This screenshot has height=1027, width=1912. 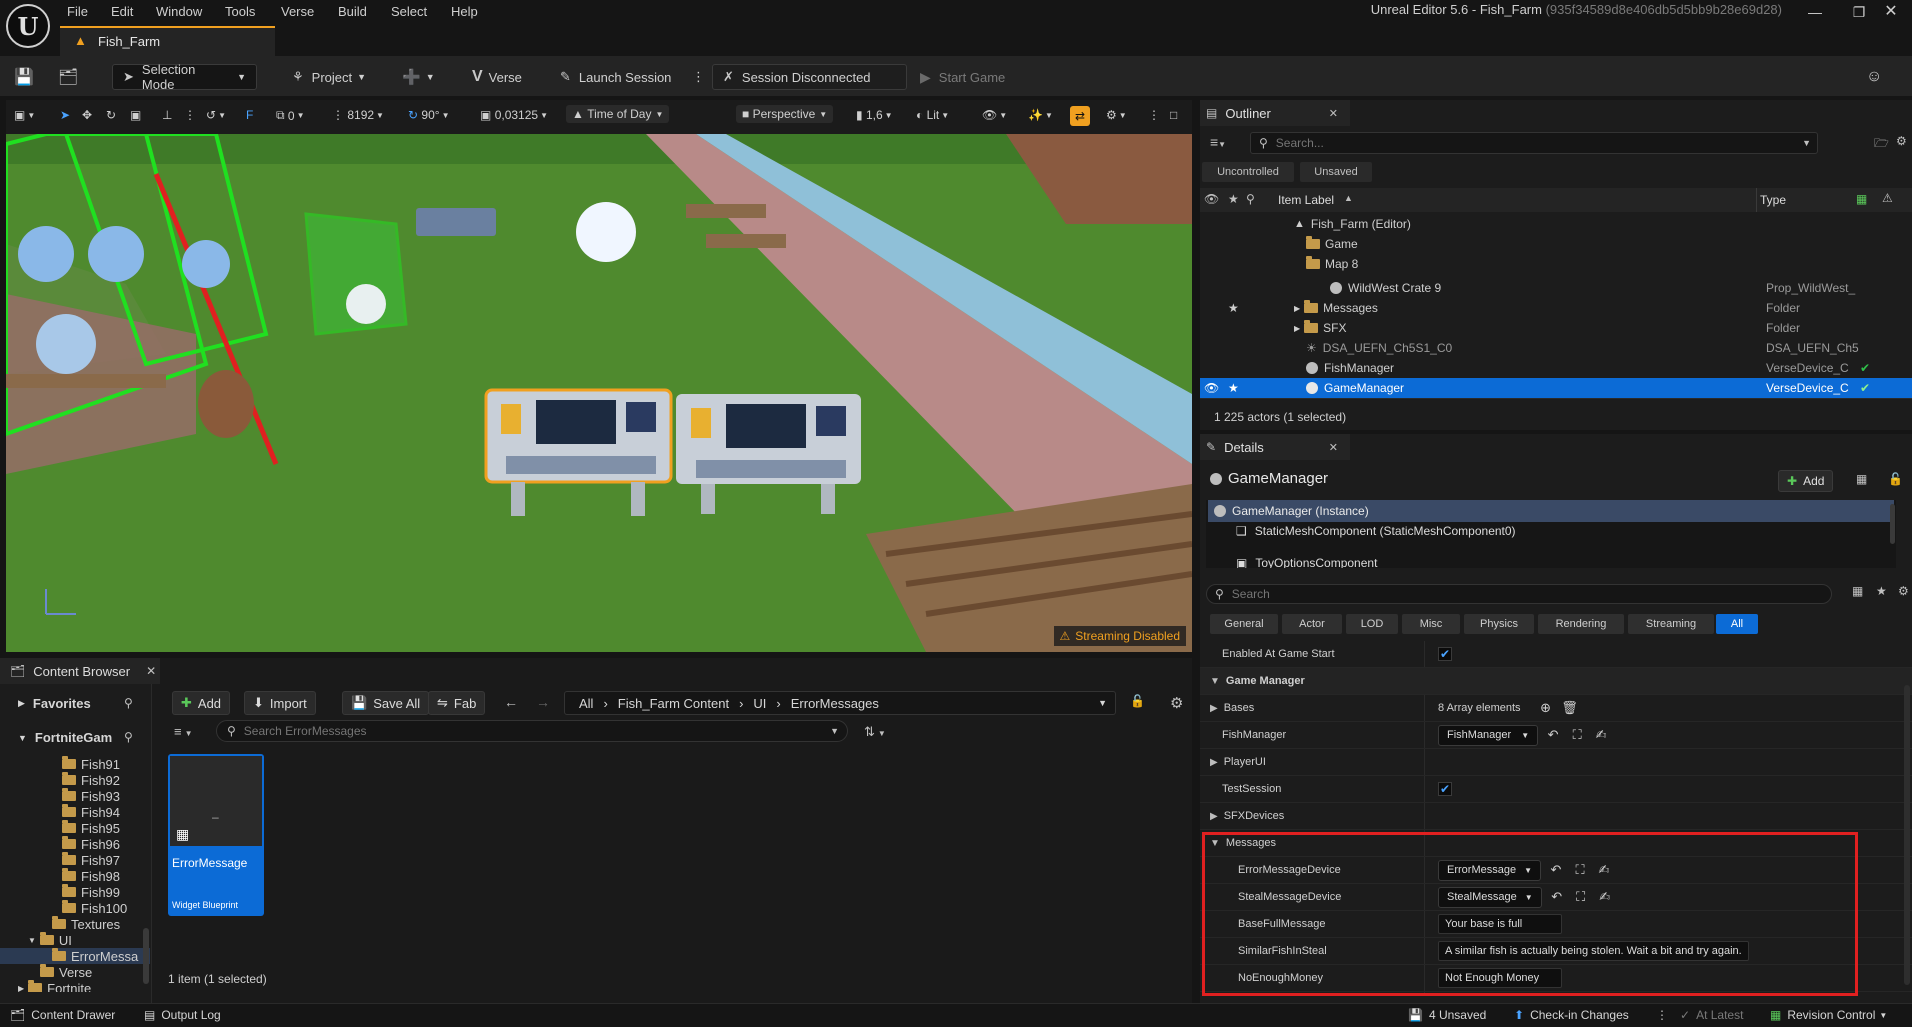 What do you see at coordinates (1556, 368) in the screenshot?
I see `tree-row: FishManager VerseDevice_C ✔` at bounding box center [1556, 368].